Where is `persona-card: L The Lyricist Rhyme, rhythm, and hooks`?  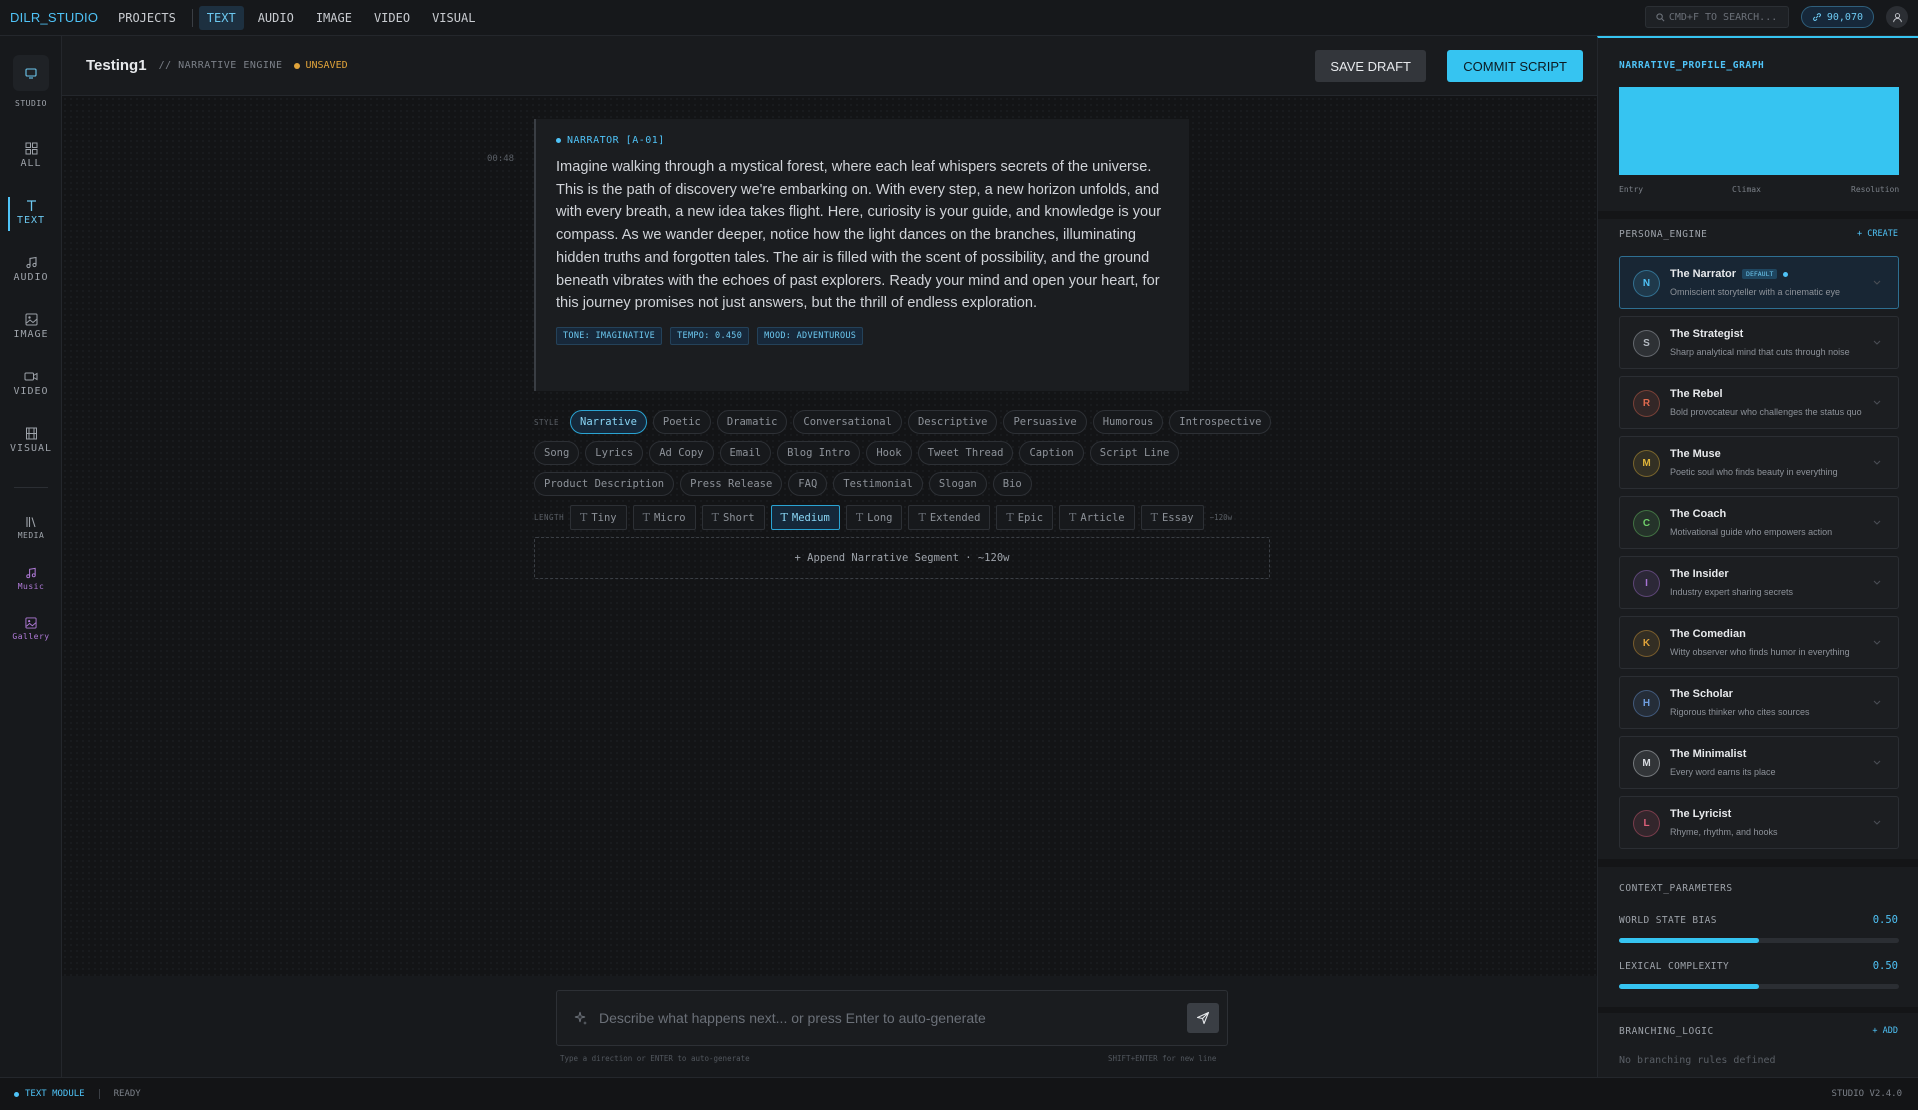
persona-card: L The Lyricist Rhyme, rhythm, and hooks is located at coordinates (1759, 822).